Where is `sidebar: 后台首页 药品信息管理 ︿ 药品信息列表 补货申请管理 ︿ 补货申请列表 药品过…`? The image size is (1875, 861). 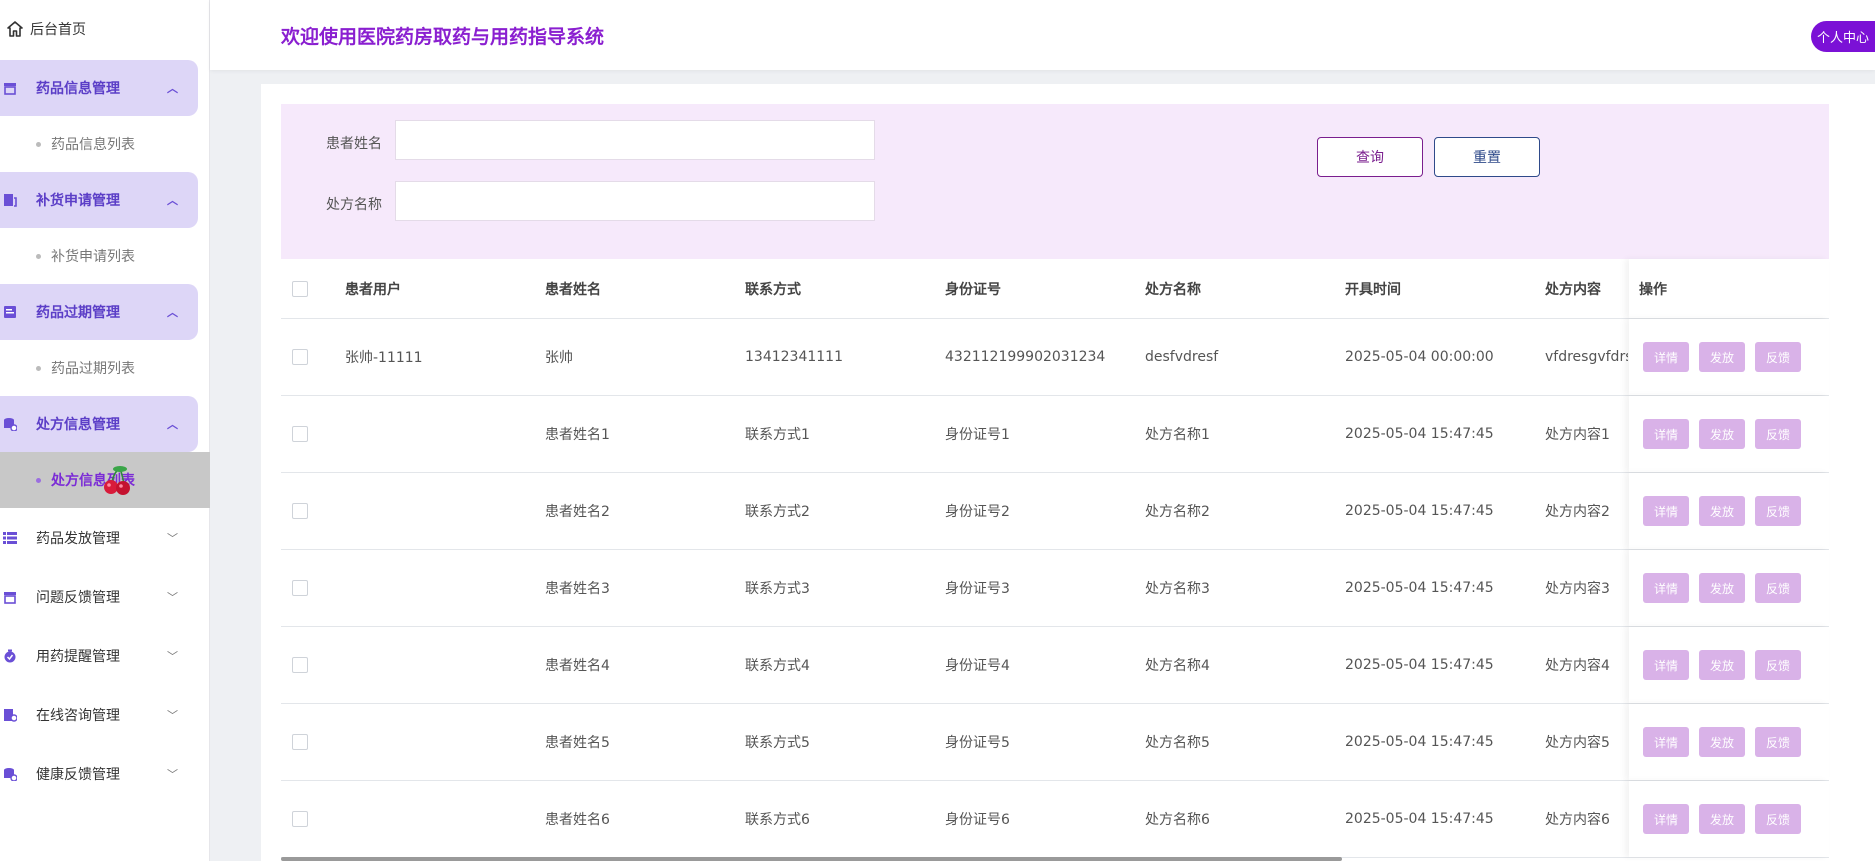 sidebar: 后台首页 药品信息管理 ︿ 药品信息列表 补货申请管理 ︿ 补货申请列表 药品过… is located at coordinates (105, 430).